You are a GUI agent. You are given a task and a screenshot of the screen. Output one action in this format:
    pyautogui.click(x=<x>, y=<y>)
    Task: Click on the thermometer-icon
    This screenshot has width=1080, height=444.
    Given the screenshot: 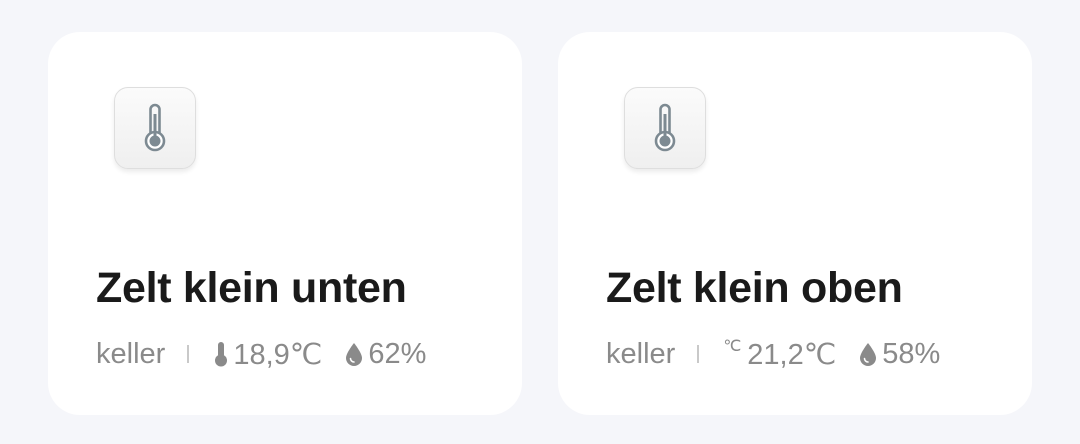 What is the action you would take?
    pyautogui.click(x=221, y=354)
    